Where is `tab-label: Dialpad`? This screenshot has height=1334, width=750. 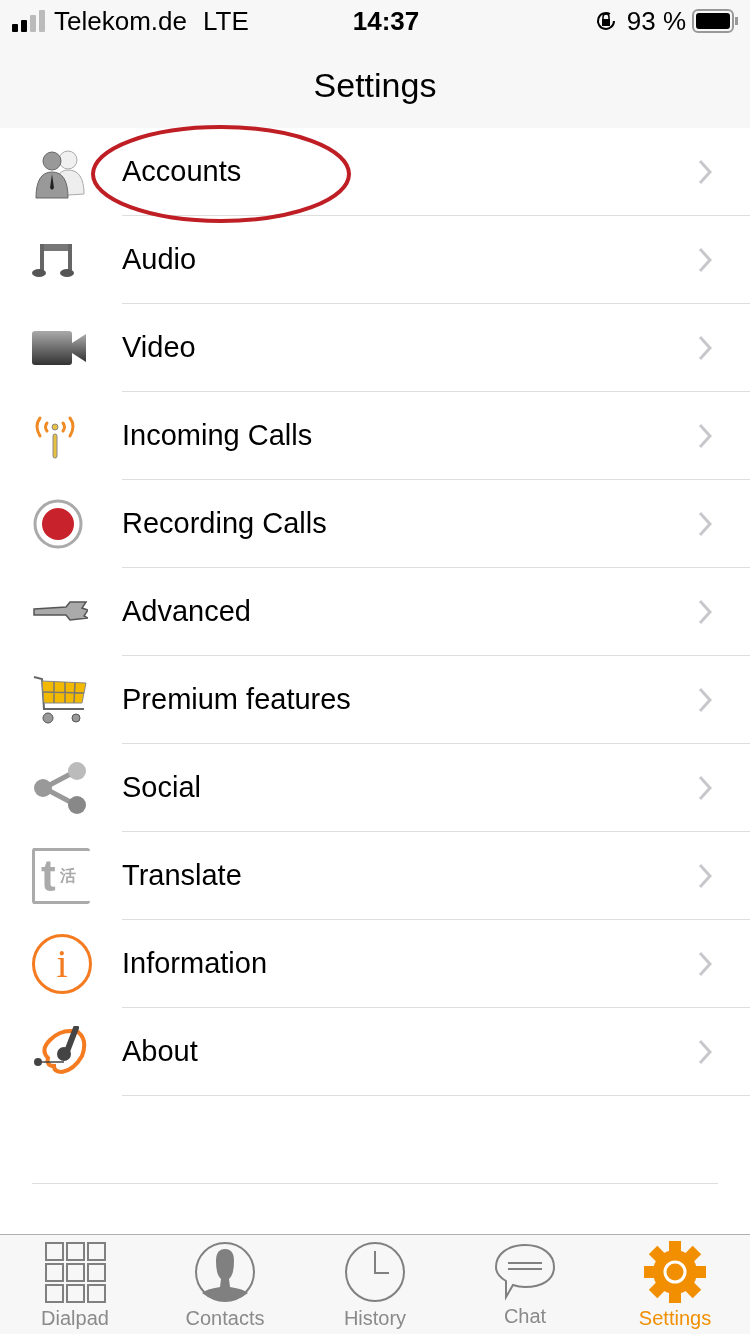 tab-label: Dialpad is located at coordinates (75, 1318).